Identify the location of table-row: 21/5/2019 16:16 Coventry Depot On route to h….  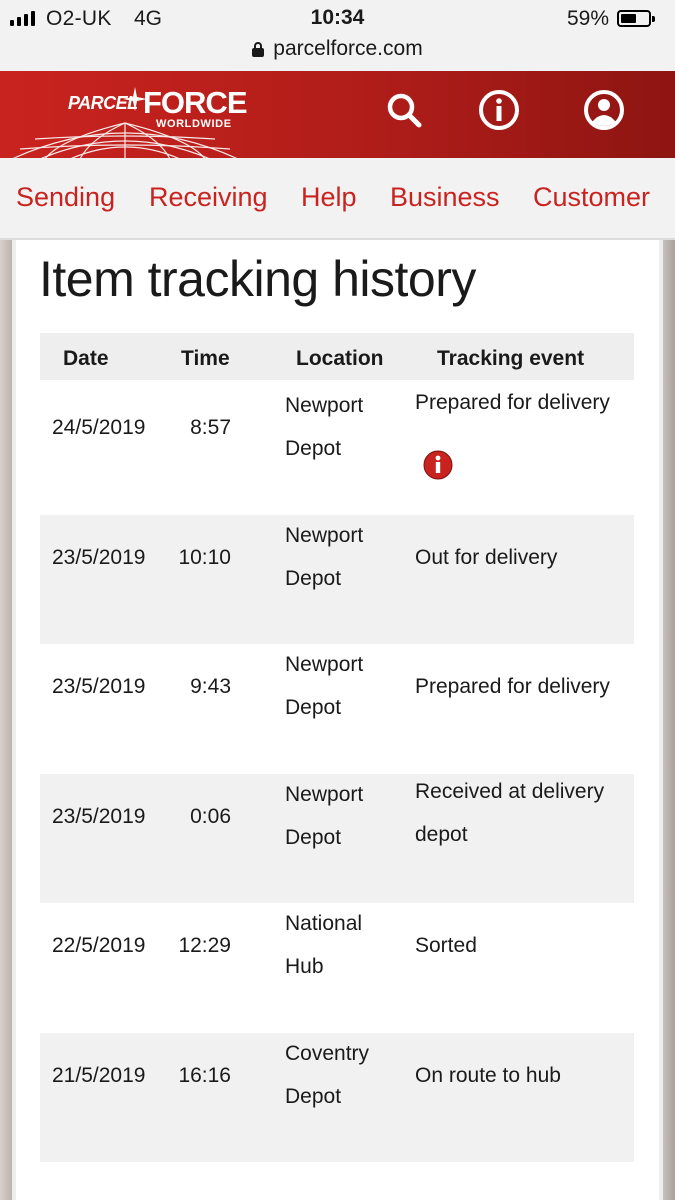
(337, 1097).